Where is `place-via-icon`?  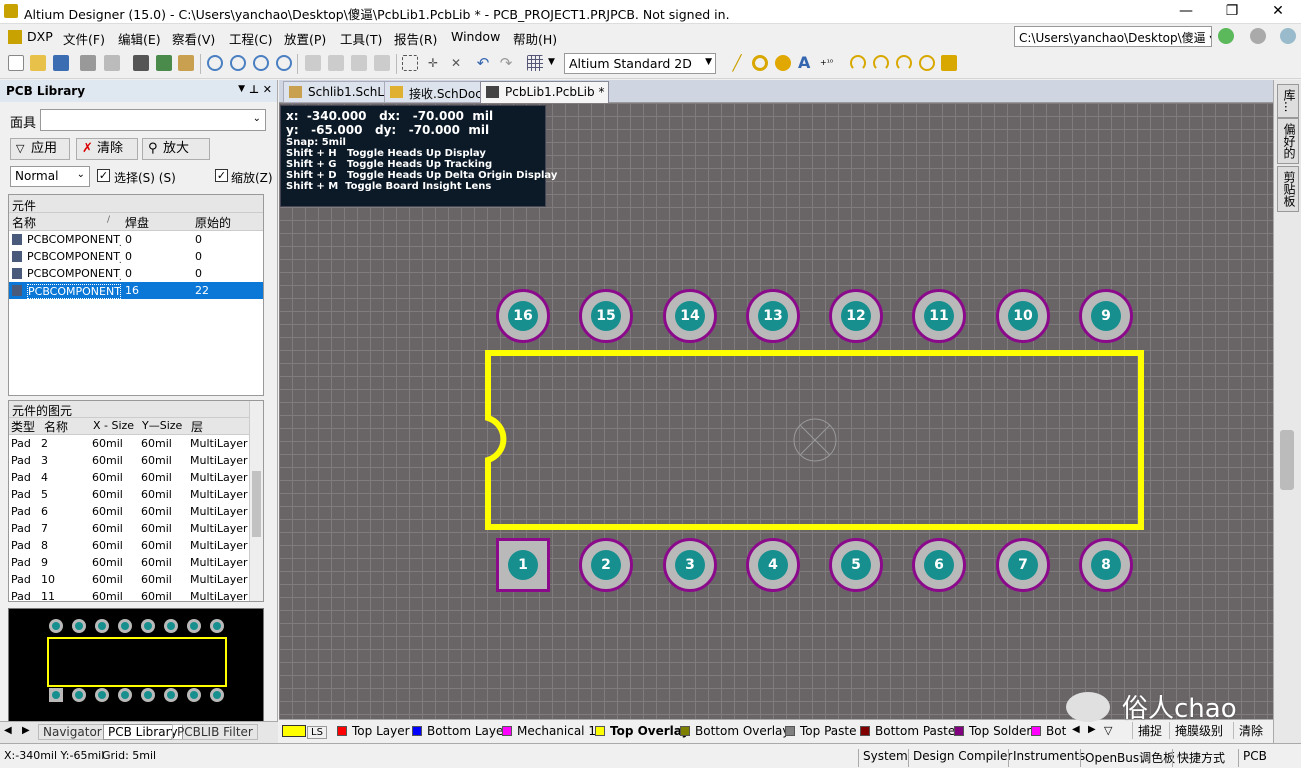
place-via-icon is located at coordinates (783, 63).